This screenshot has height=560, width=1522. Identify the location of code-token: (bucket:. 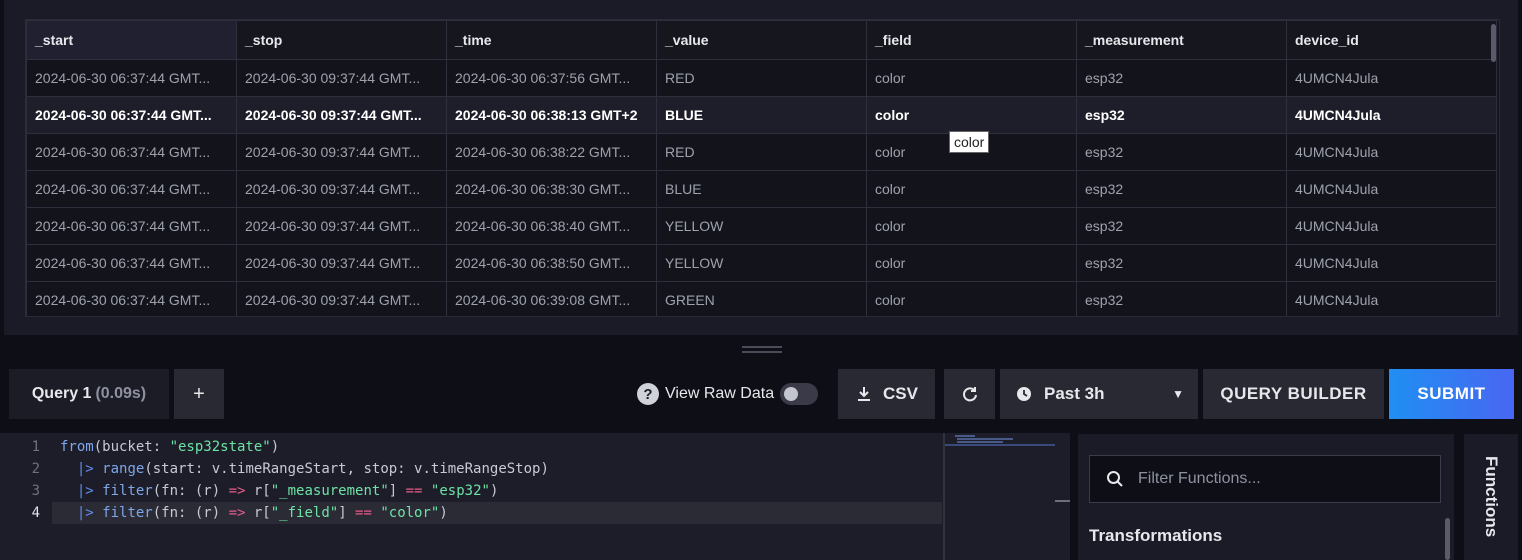
(131, 447).